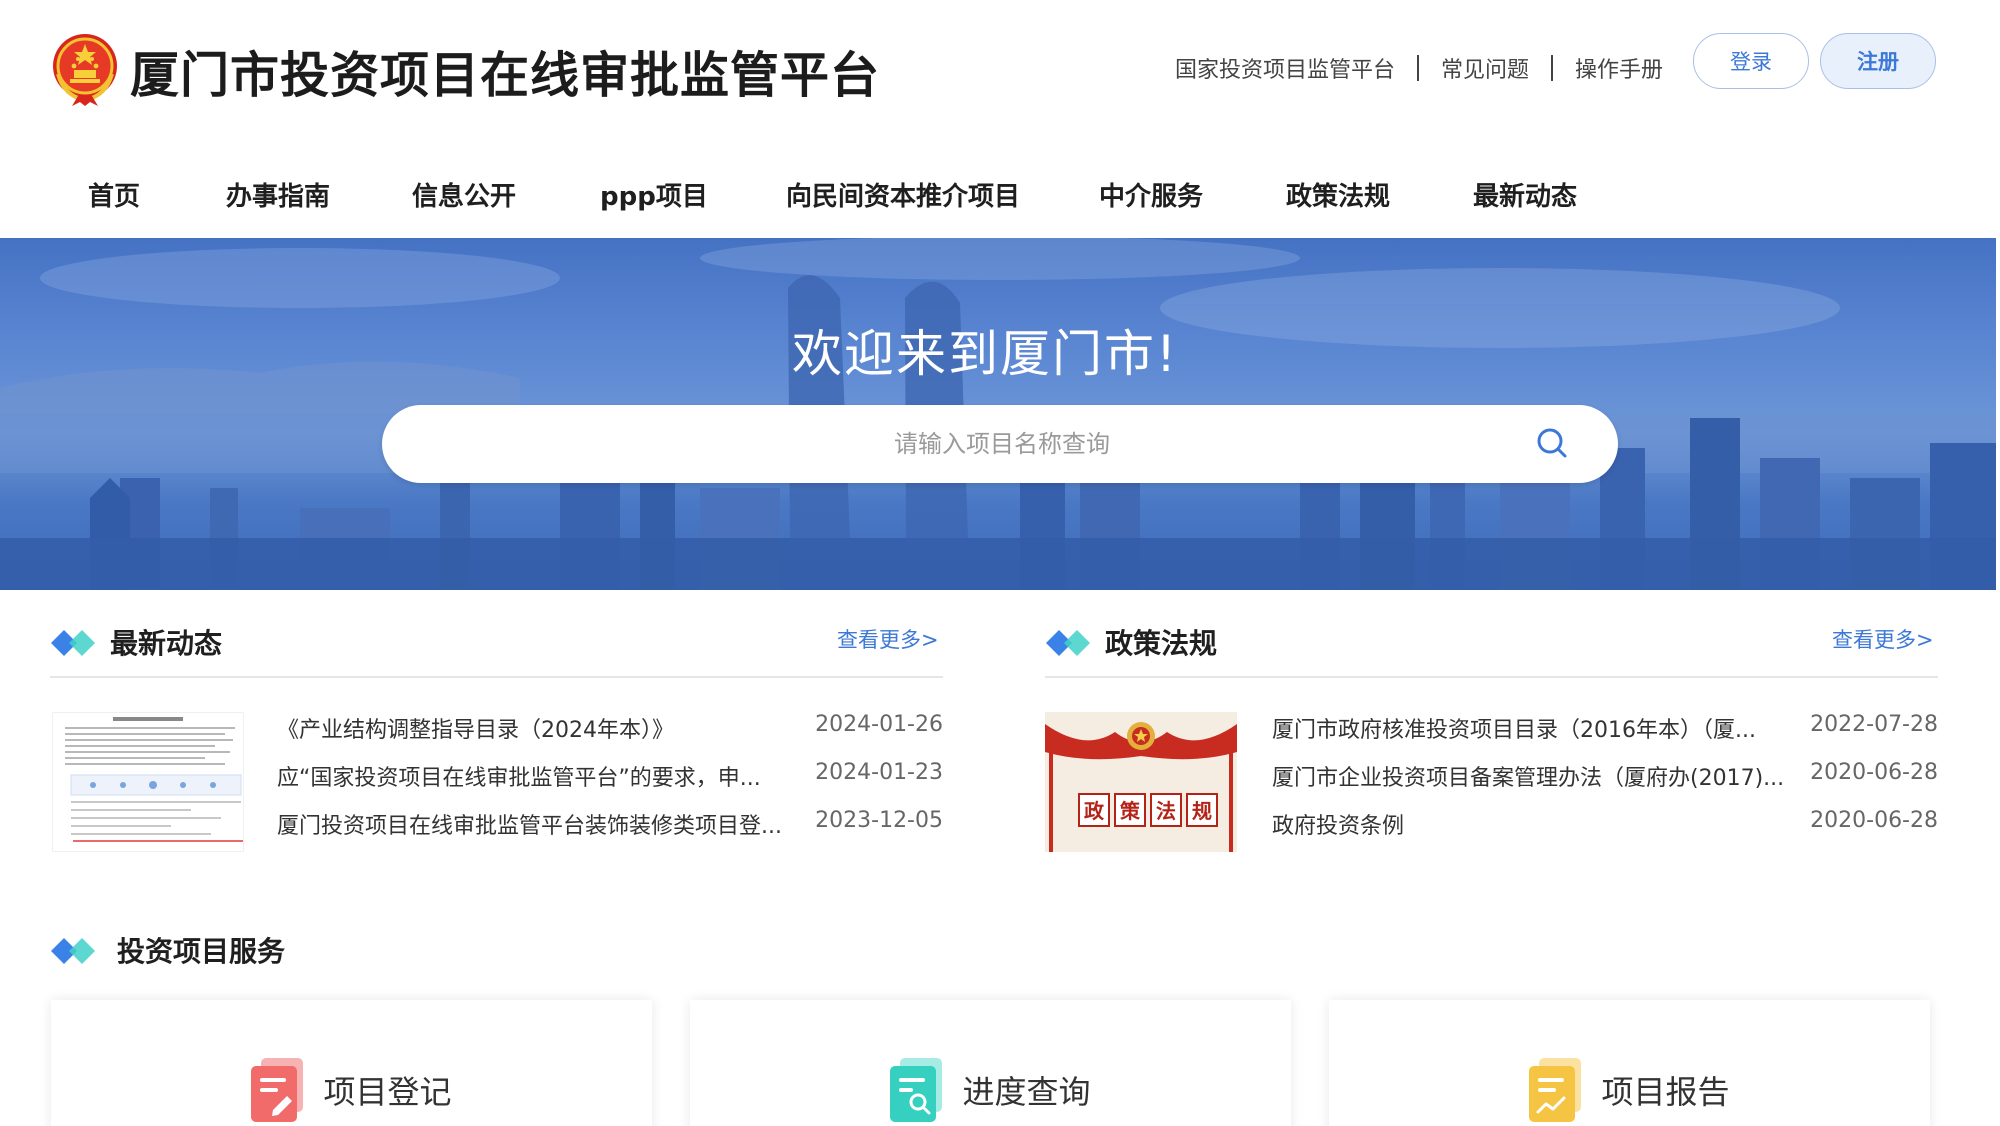  What do you see at coordinates (879, 820) in the screenshot?
I see `news-item-date: 2023-12-05` at bounding box center [879, 820].